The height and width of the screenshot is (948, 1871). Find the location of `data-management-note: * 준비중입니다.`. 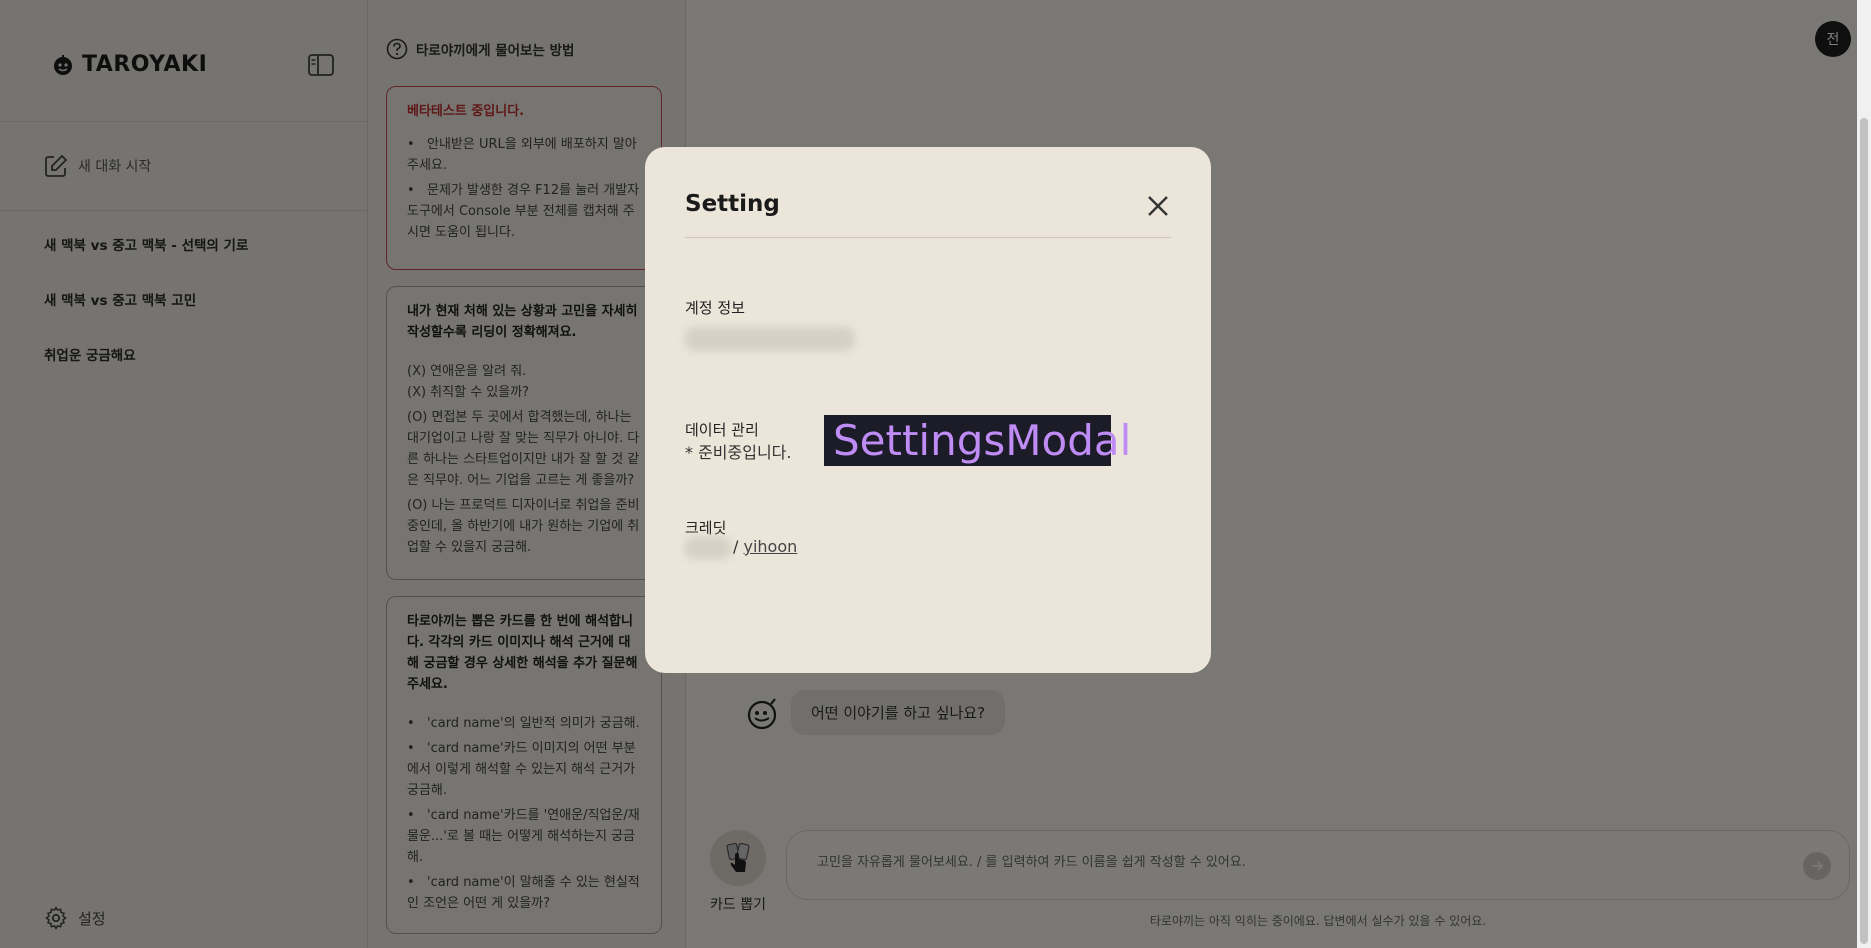

data-management-note: * 준비중입니다. is located at coordinates (738, 452).